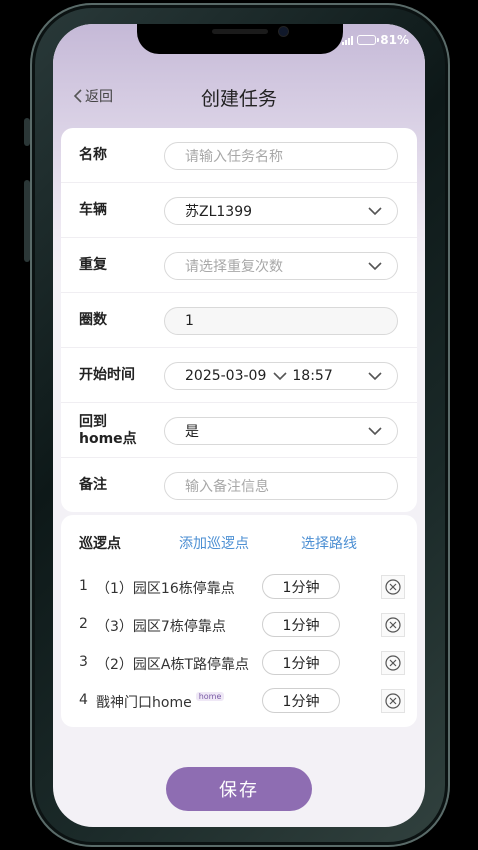  What do you see at coordinates (219, 212) in the screenshot?
I see `vehicle-value: 苏ZL1399` at bounding box center [219, 212].